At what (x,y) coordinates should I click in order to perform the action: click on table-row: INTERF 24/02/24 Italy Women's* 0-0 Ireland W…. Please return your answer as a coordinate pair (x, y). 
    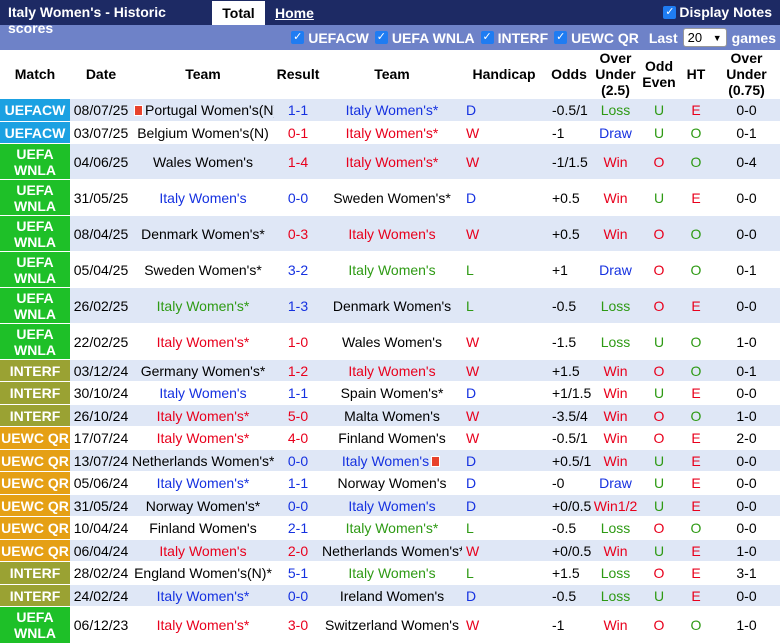
    Looking at the image, I should click on (390, 595).